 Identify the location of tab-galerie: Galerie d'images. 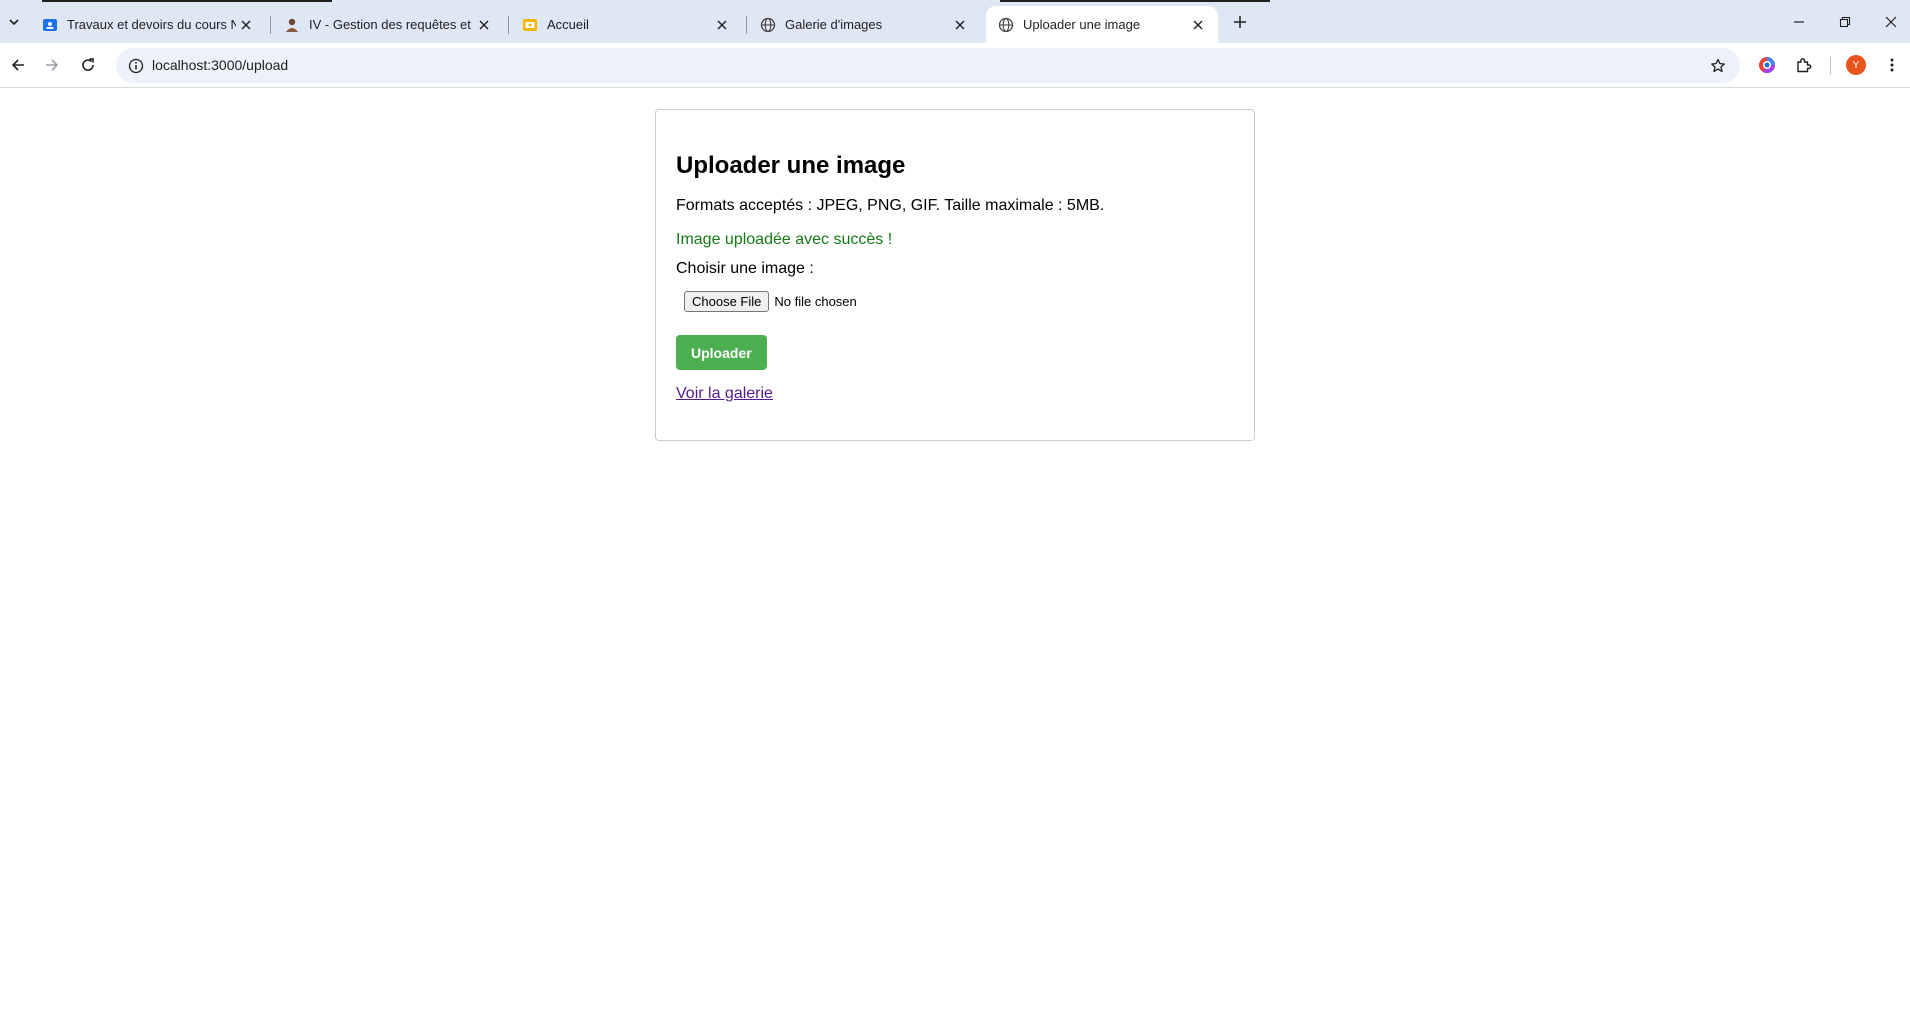
(864, 24).